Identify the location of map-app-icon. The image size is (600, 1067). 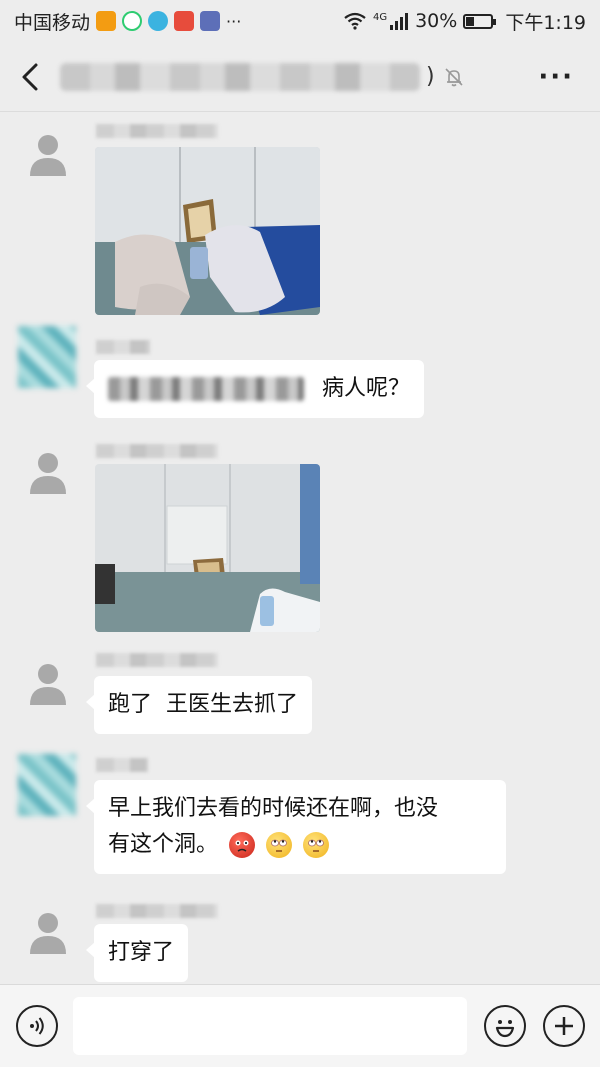
(210, 21).